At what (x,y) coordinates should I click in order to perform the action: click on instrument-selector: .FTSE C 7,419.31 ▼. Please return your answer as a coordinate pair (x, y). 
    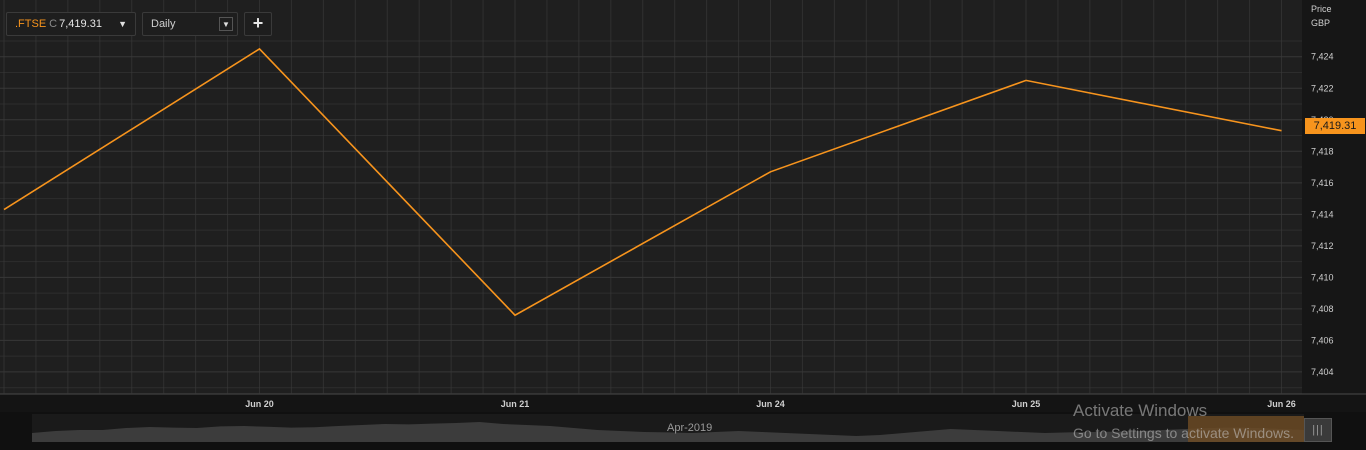
    Looking at the image, I should click on (71, 24).